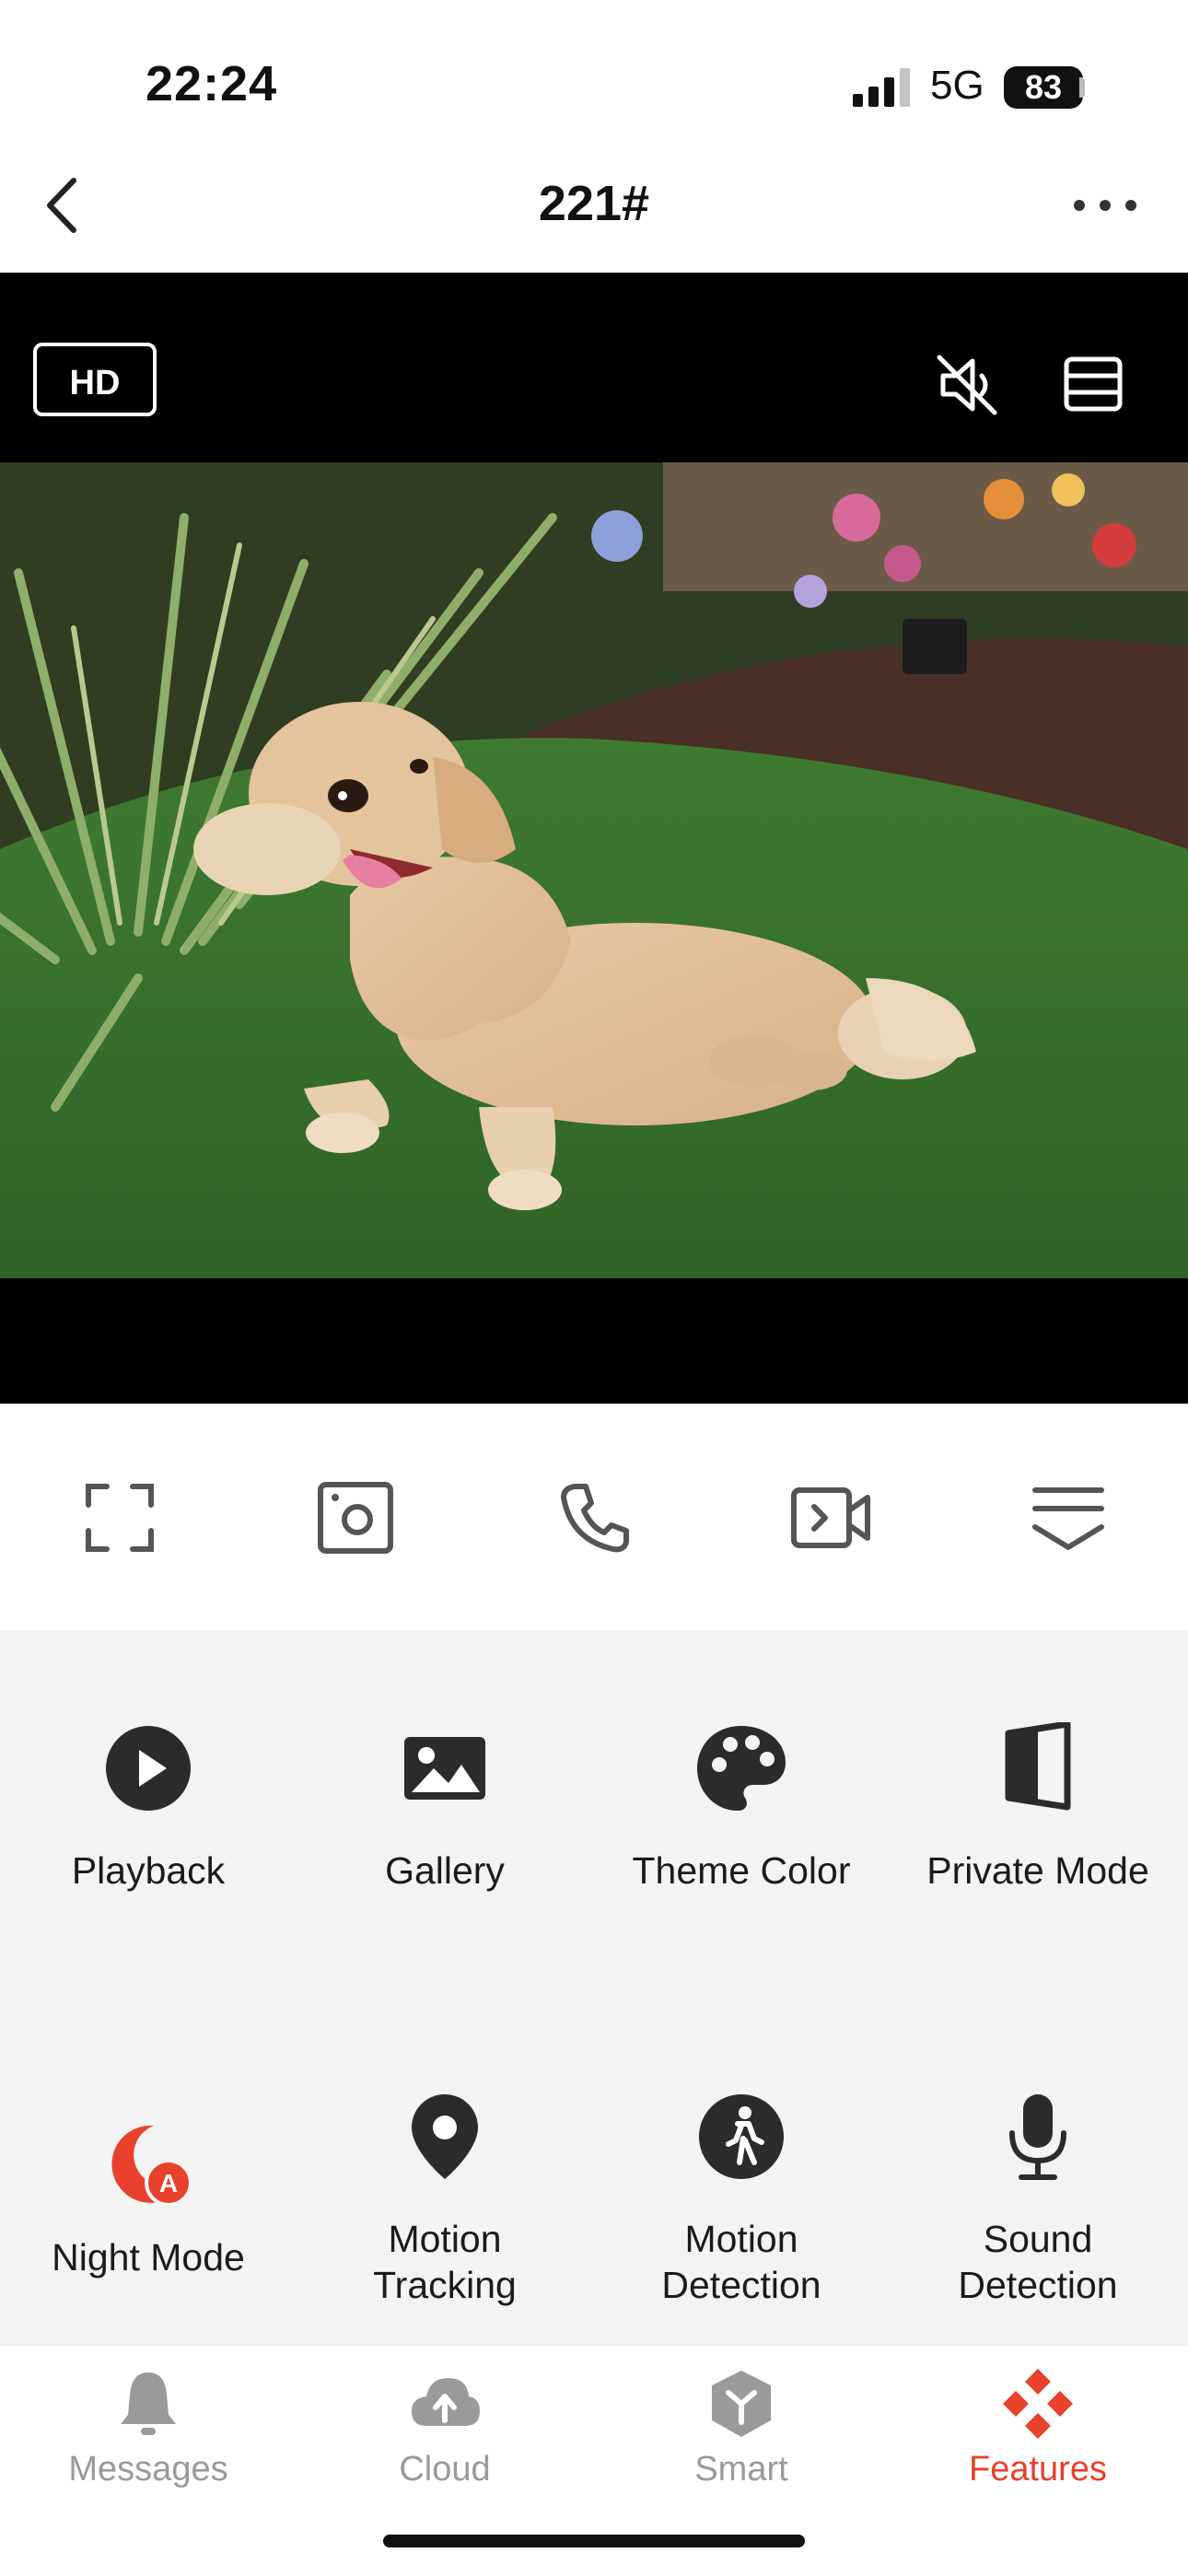 Image resolution: width=1188 pixels, height=2576 pixels. Describe the element at coordinates (1043, 87) in the screenshot. I see `battery-indicator: 83` at that location.